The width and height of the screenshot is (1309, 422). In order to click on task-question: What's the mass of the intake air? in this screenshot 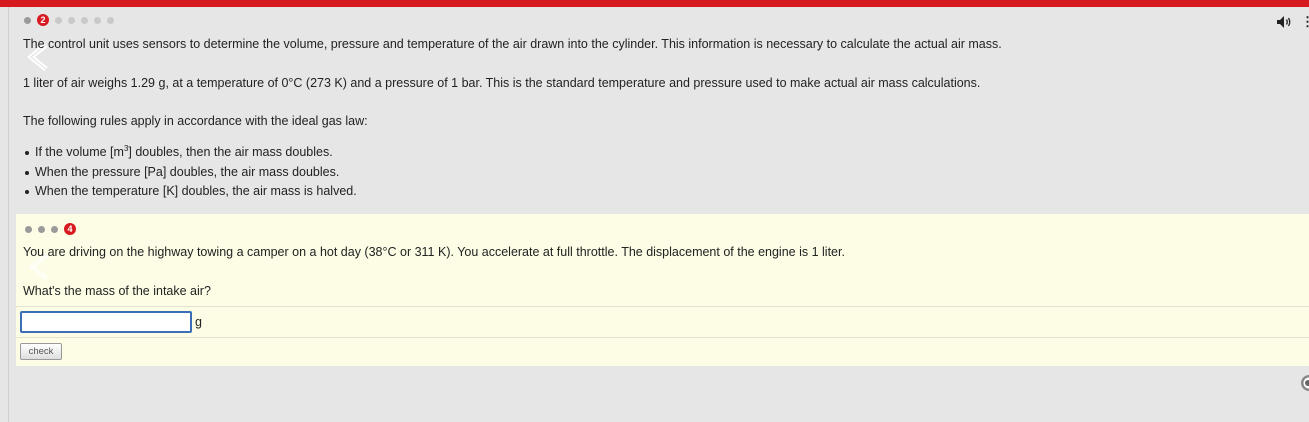, I will do `click(117, 291)`.